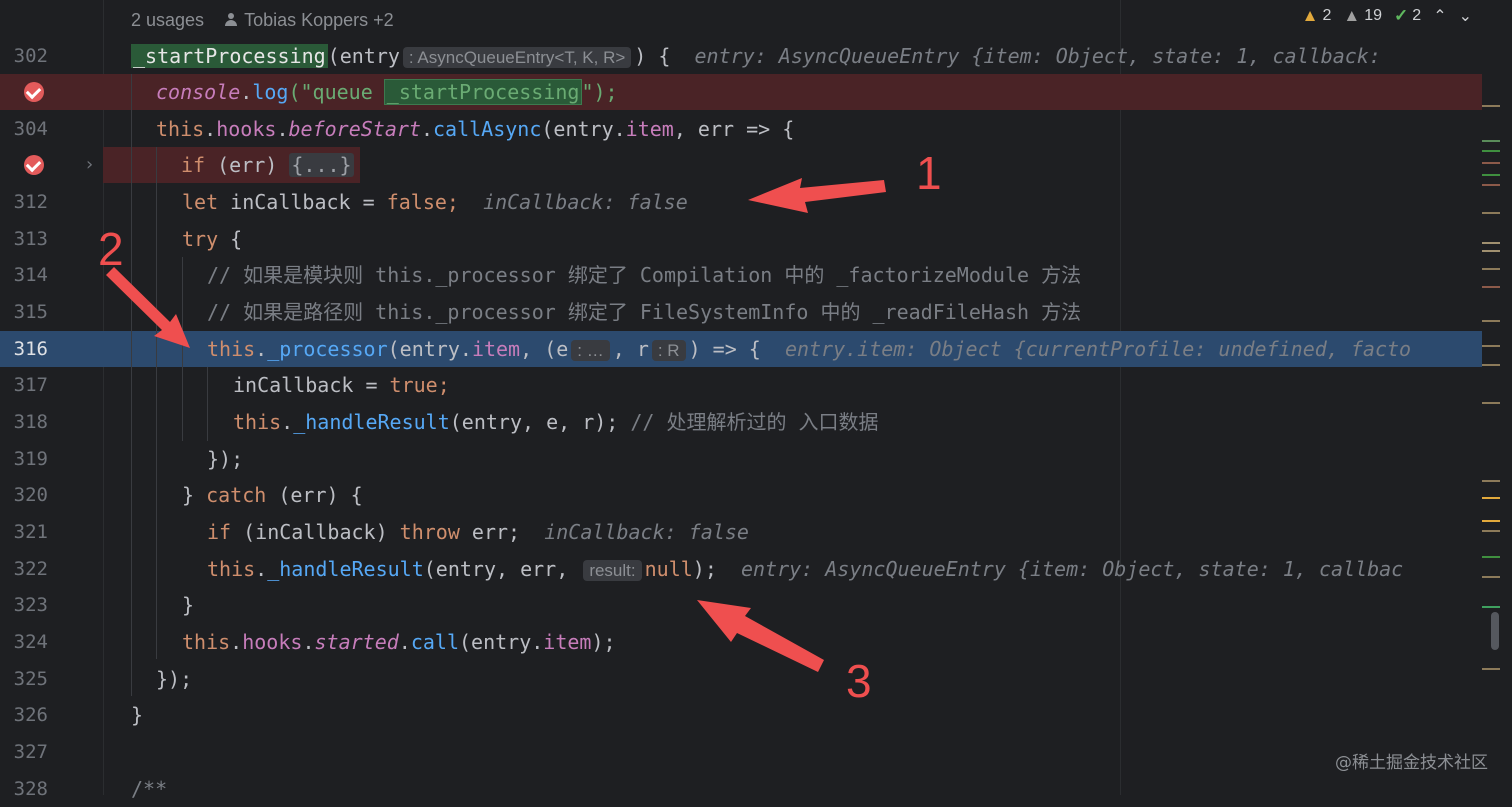 Image resolution: width=1512 pixels, height=807 pixels. I want to click on line-number: 327, so click(30, 752).